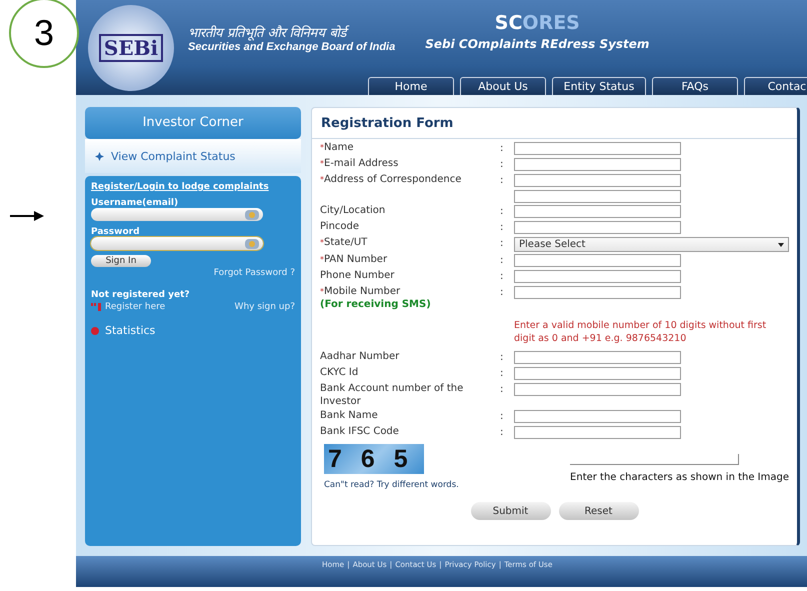  What do you see at coordinates (121, 261) in the screenshot?
I see `sign-in-button: Sign In` at bounding box center [121, 261].